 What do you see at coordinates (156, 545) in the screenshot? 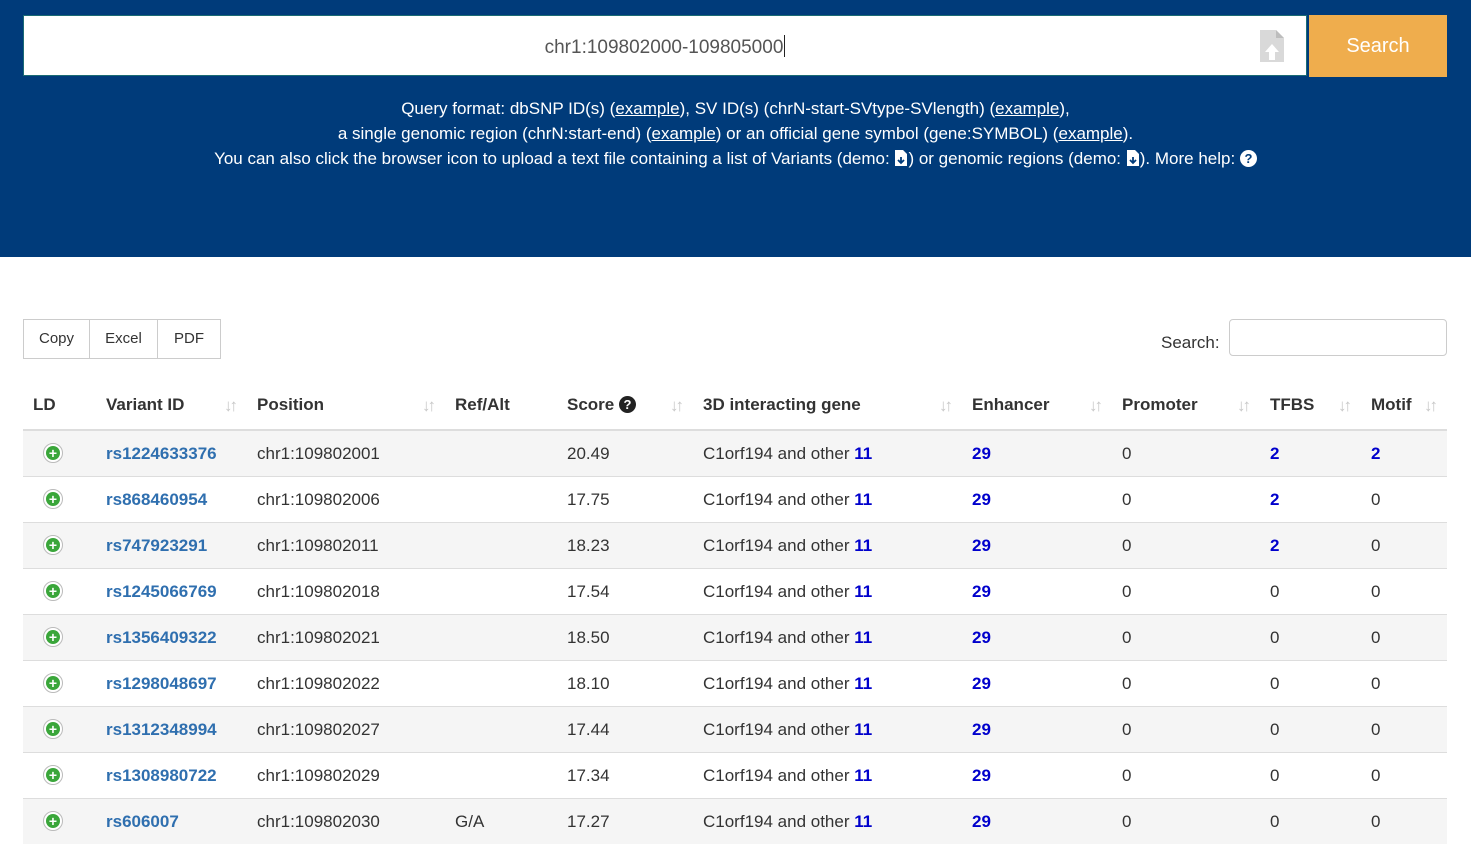
I see `variant-id-link: rs747923291` at bounding box center [156, 545].